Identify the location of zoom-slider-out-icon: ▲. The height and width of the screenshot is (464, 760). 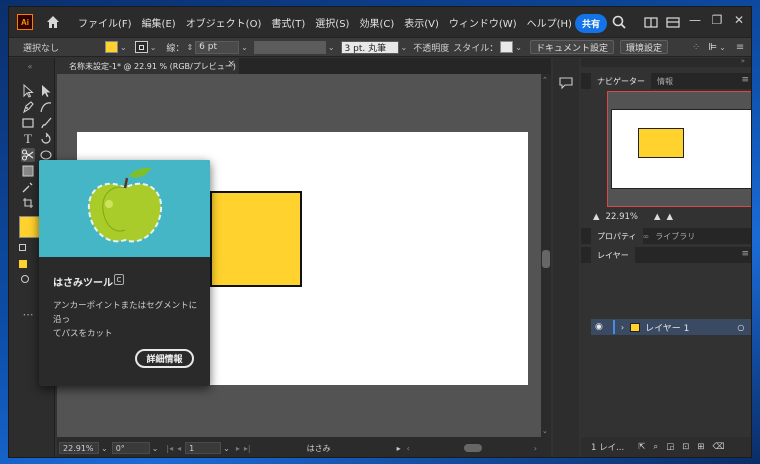
(657, 217).